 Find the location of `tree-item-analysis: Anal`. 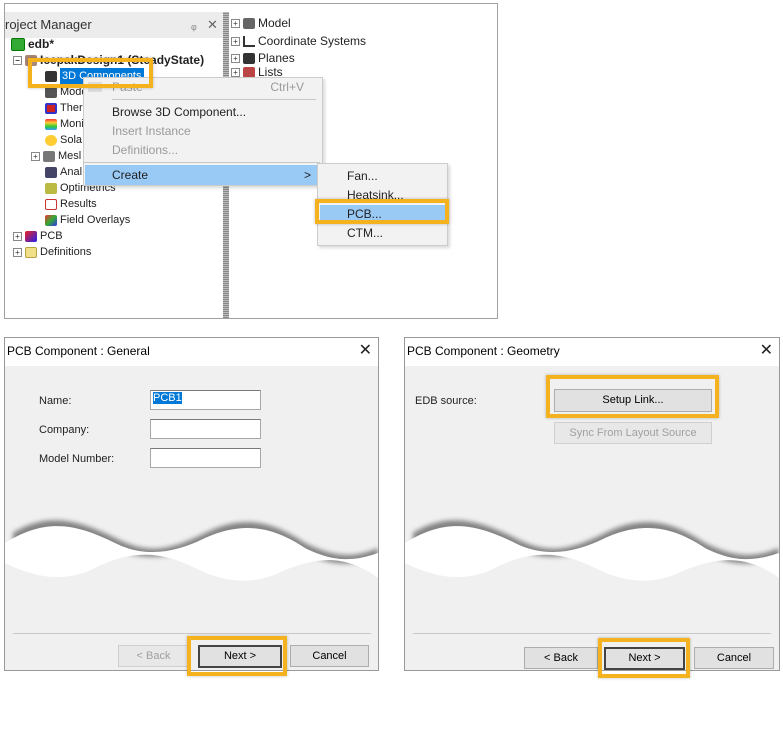

tree-item-analysis: Anal is located at coordinates (63, 172).